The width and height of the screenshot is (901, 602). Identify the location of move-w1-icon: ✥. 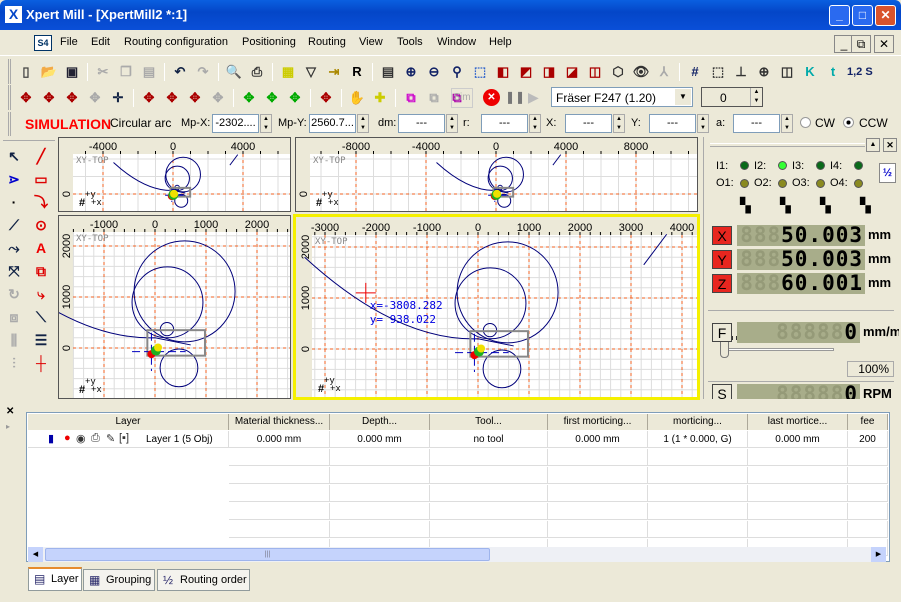
(249, 98).